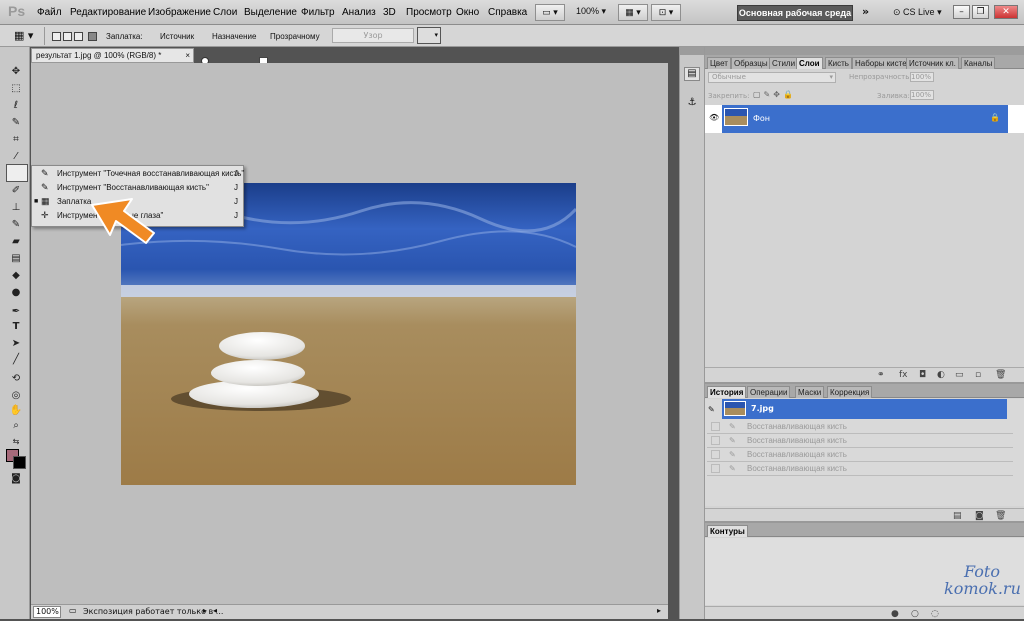 The width and height of the screenshot is (1024, 621). What do you see at coordinates (922, 95) in the screenshot?
I see `fill-field: 100%` at bounding box center [922, 95].